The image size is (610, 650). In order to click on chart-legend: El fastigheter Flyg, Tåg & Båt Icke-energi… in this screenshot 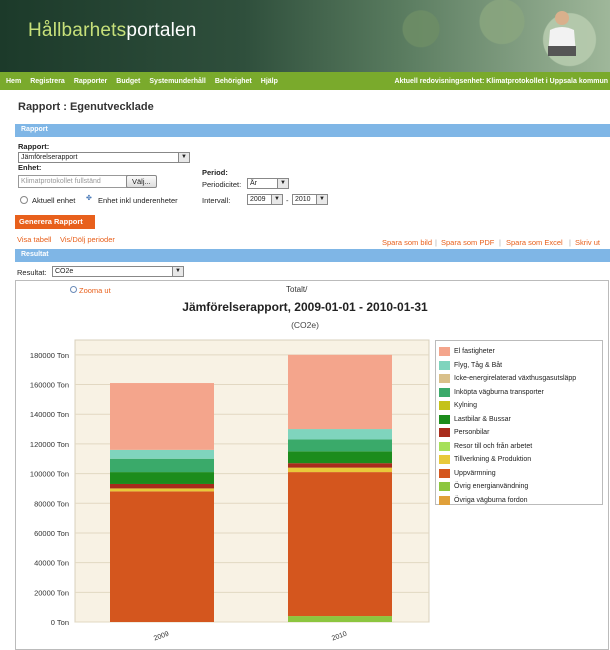, I will do `click(519, 422)`.